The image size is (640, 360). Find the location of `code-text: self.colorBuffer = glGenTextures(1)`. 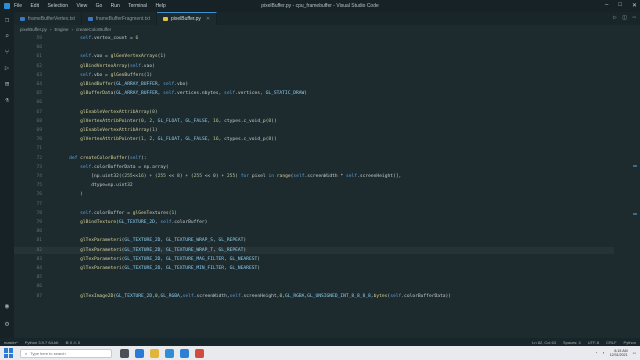

code-text: self.colorBuffer = glGenTextures(1) is located at coordinates (117, 213).